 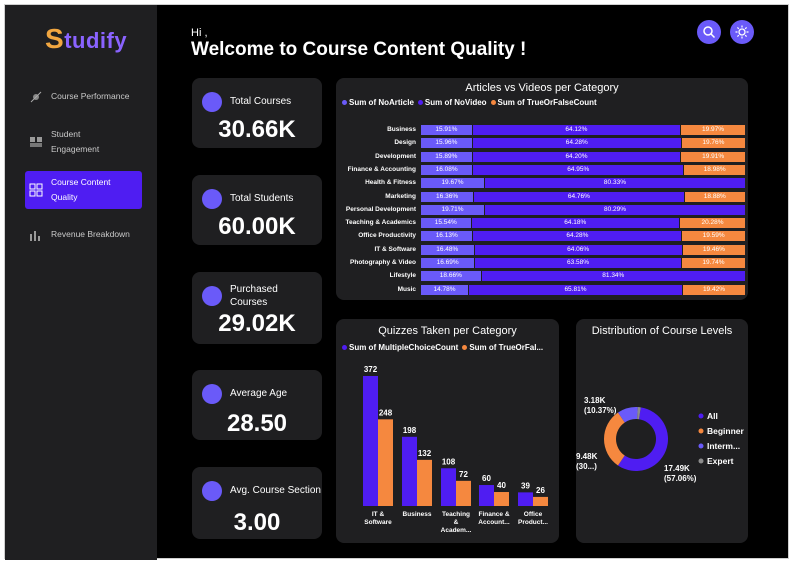 I want to click on bar-segment: 20.28%, so click(x=712, y=223).